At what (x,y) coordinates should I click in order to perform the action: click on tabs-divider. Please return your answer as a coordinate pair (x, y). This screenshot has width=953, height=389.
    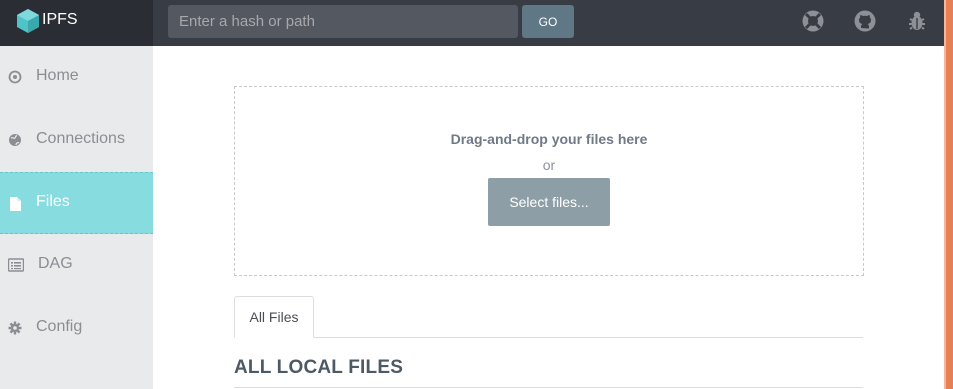
    Looking at the image, I should click on (548, 337).